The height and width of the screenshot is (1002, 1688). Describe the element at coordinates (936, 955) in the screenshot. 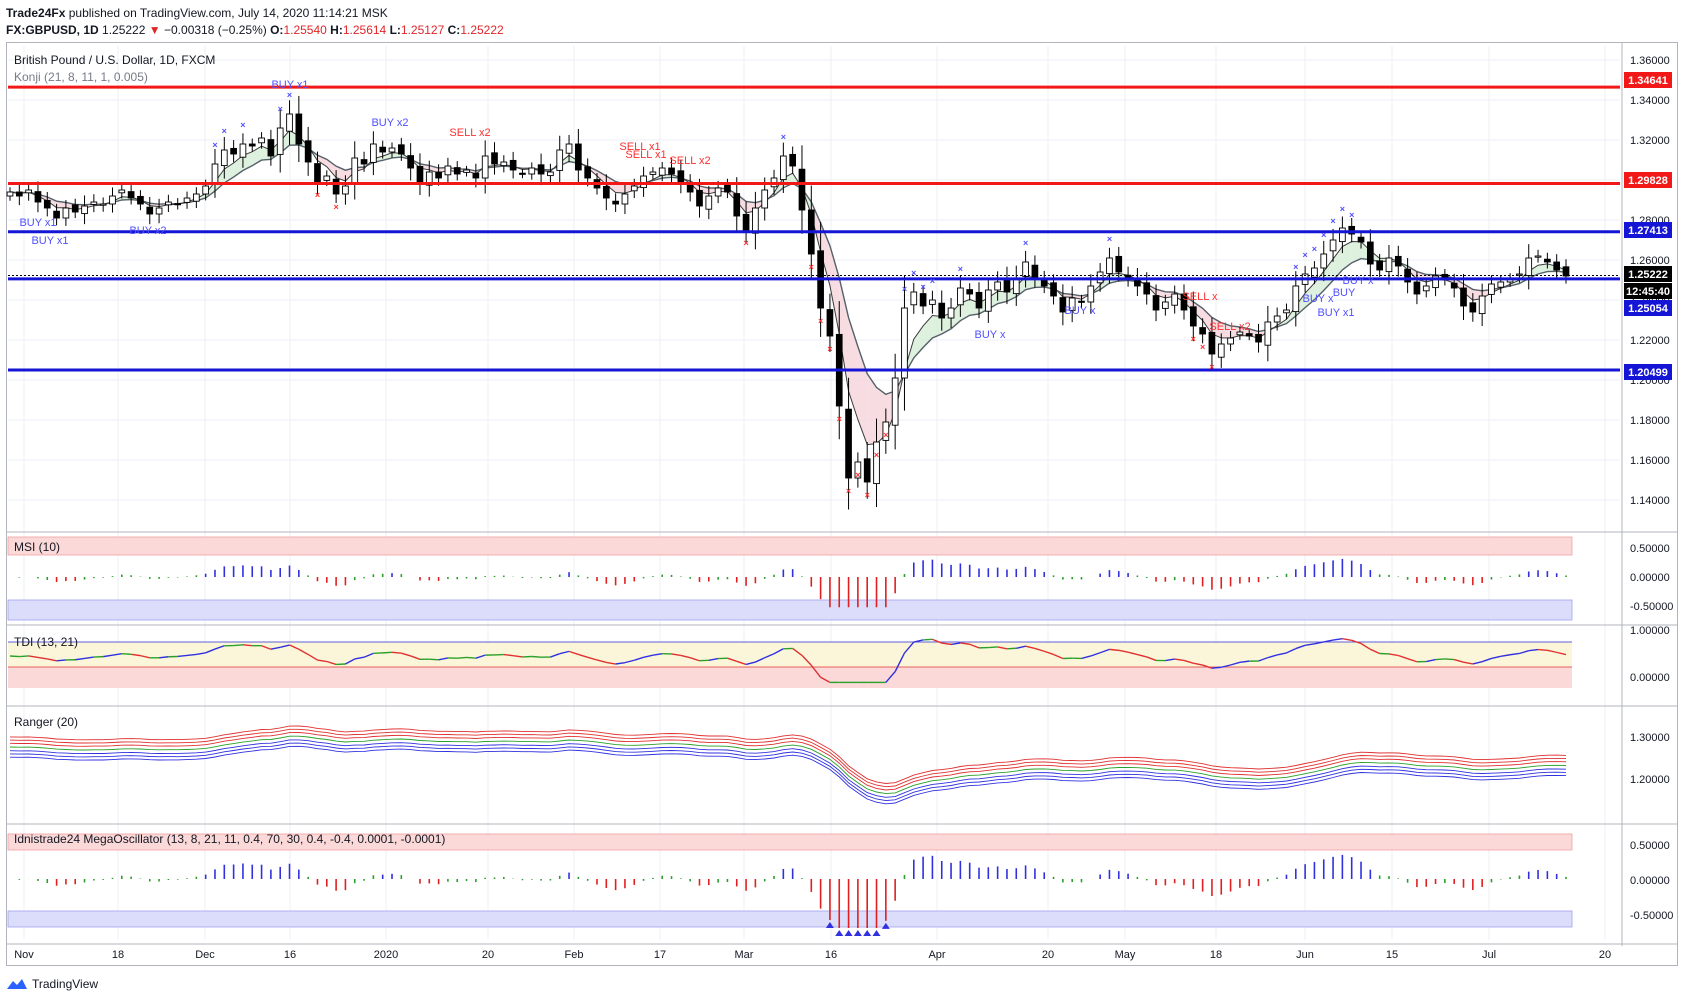

I see `time-tick: Apr` at that location.